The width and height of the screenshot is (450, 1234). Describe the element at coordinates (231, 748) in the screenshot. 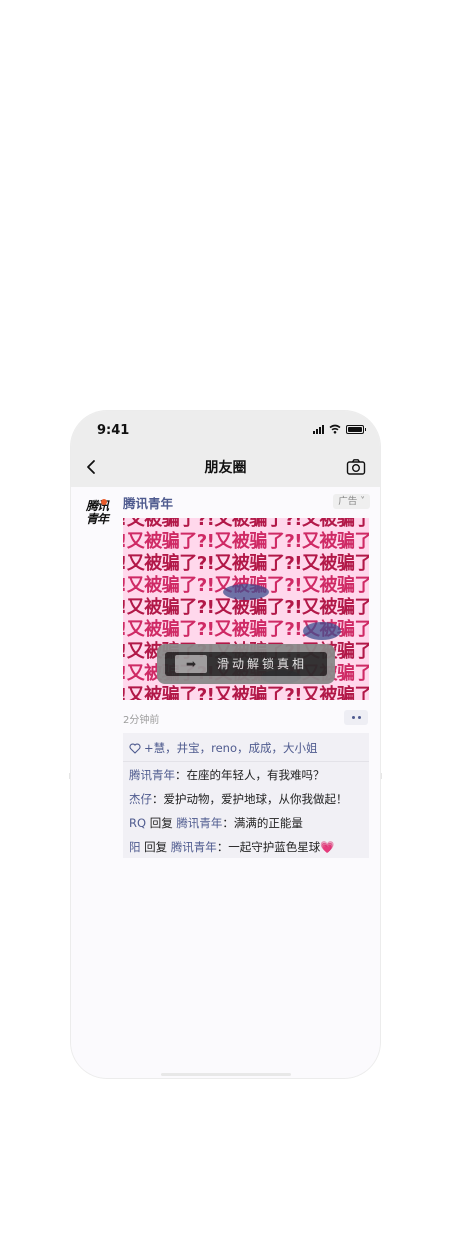

I see `likes-names: +慧，井宝，reno，成成，大小姐` at that location.